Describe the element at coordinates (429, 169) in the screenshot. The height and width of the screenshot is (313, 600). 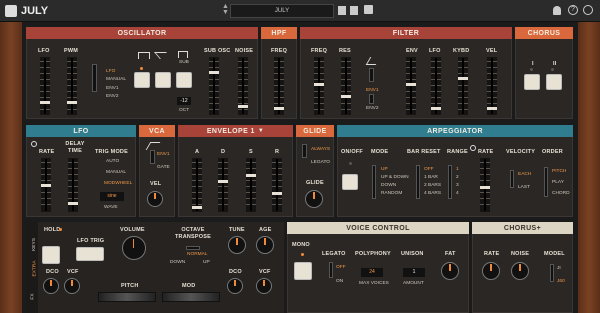
I see `bar-off: OFF` at that location.